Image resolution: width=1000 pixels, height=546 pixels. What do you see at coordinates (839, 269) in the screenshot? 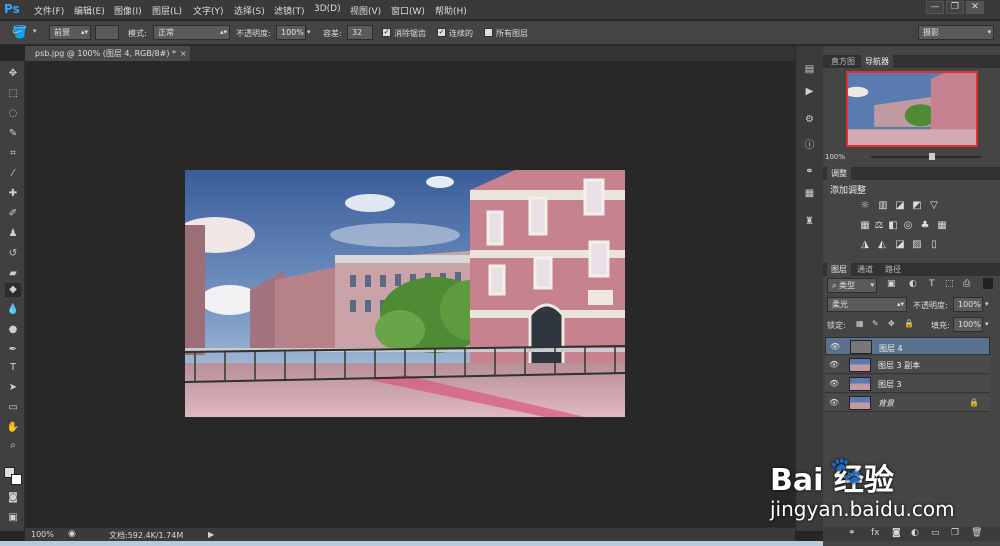
I see `tab-layers: 图层` at bounding box center [839, 269].